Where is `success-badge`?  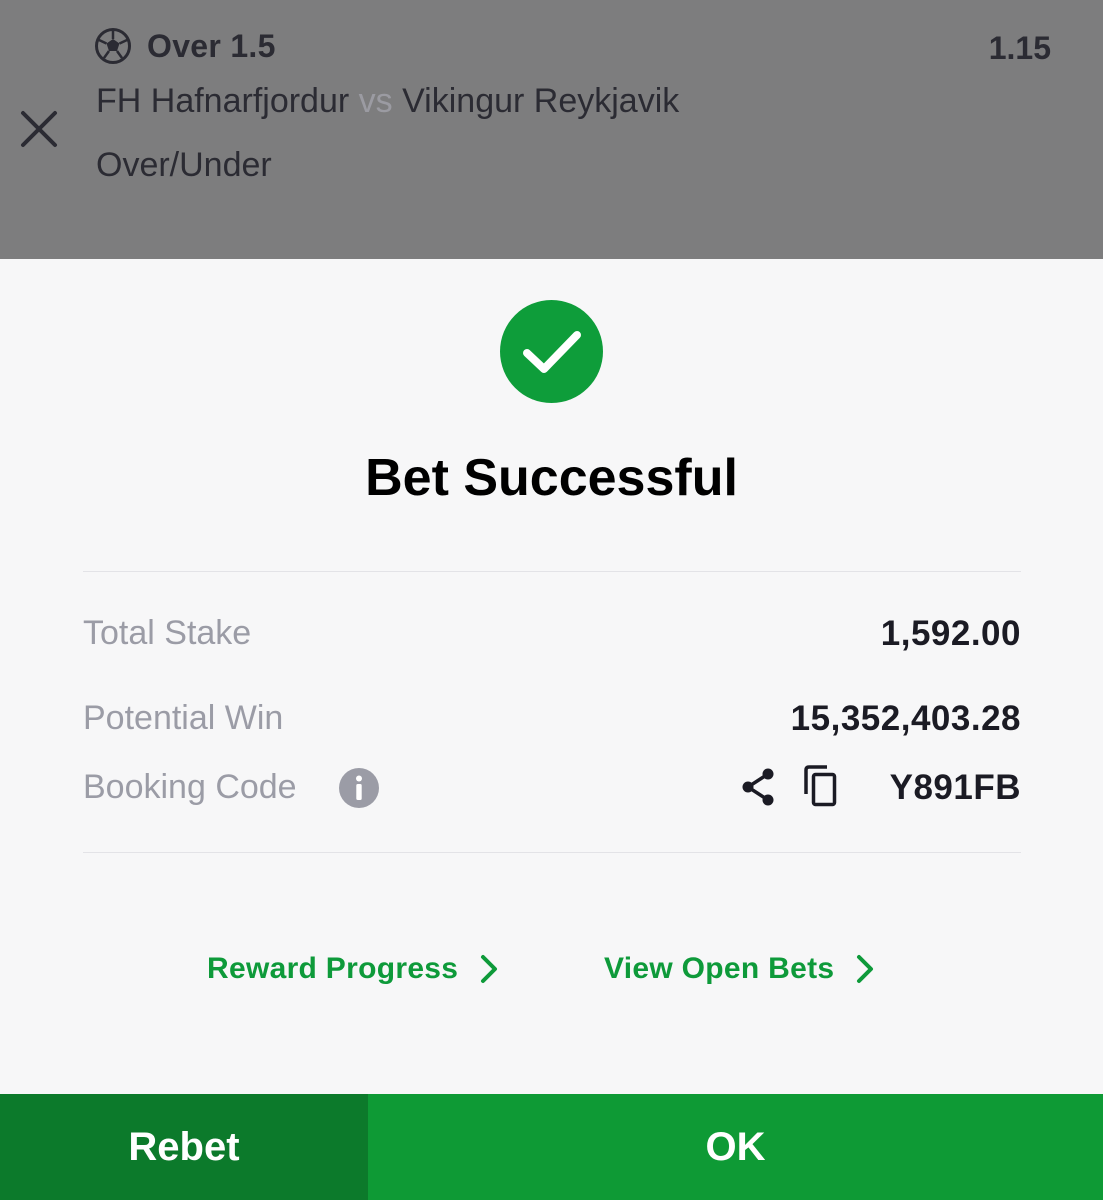 success-badge is located at coordinates (551, 351).